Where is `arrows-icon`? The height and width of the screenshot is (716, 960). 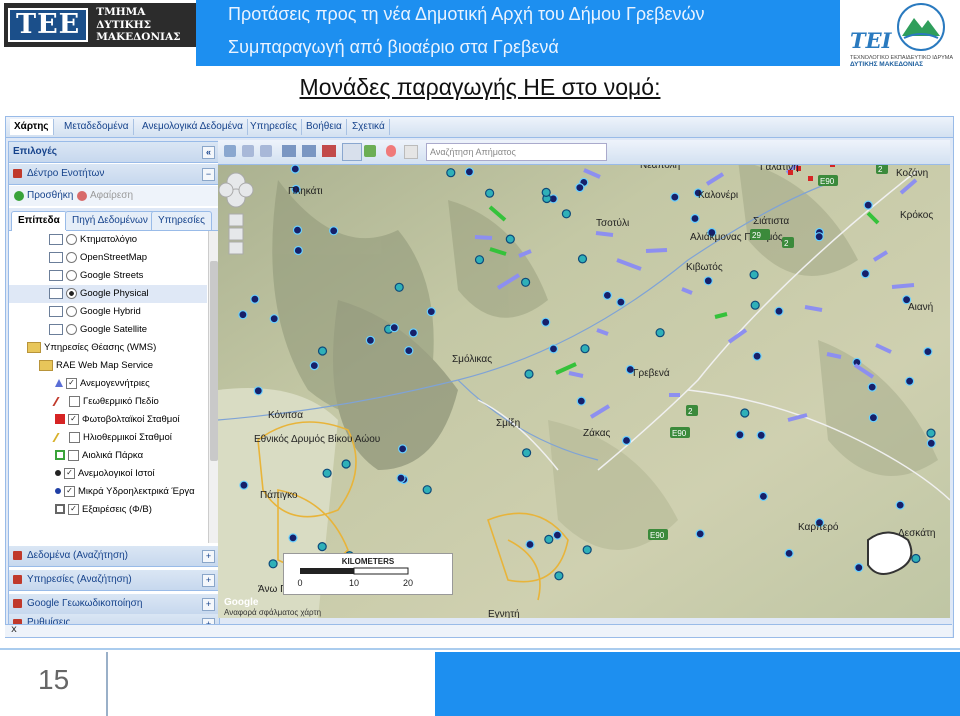
arrows-icon is located at coordinates (266, 151).